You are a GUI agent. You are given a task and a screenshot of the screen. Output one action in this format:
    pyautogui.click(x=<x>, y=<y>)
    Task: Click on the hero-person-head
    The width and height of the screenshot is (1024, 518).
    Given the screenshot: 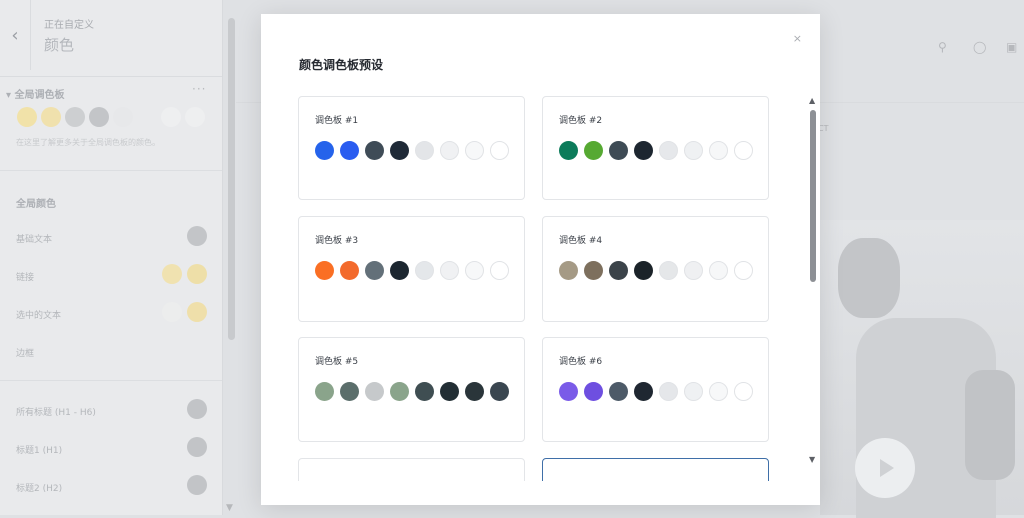 What is the action you would take?
    pyautogui.click(x=869, y=278)
    